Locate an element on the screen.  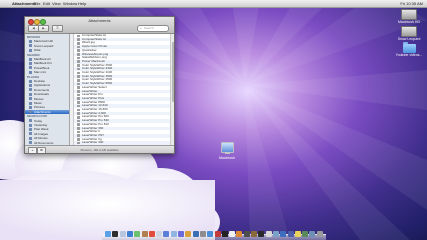
menu-help: Help is located at coordinates (82, 3).